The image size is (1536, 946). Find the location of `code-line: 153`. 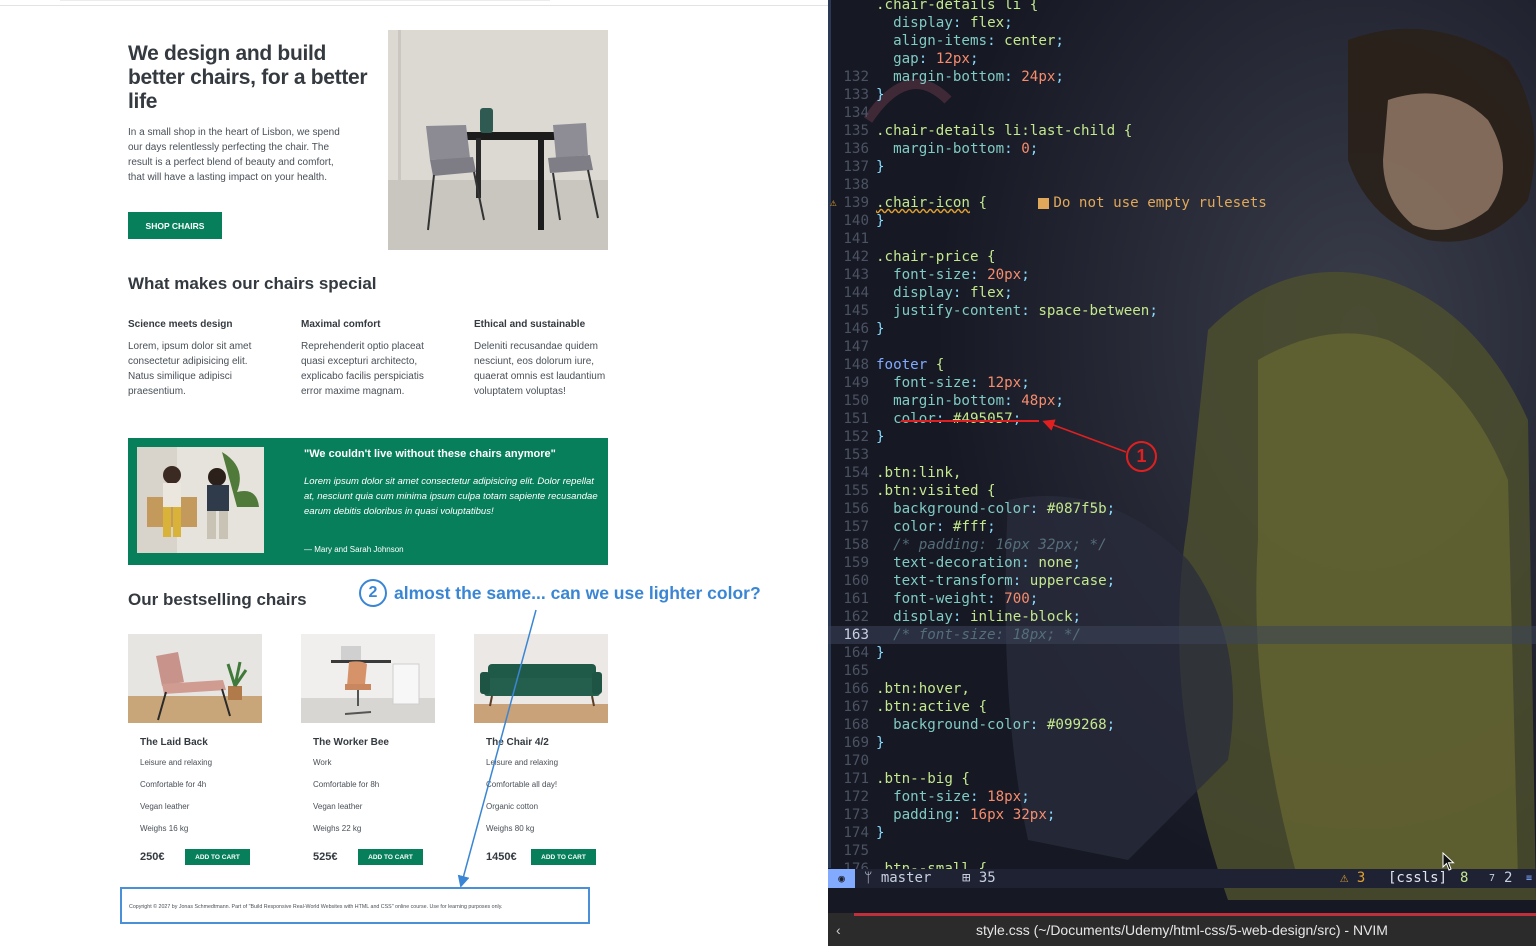

code-line: 153 is located at coordinates (1182, 455).